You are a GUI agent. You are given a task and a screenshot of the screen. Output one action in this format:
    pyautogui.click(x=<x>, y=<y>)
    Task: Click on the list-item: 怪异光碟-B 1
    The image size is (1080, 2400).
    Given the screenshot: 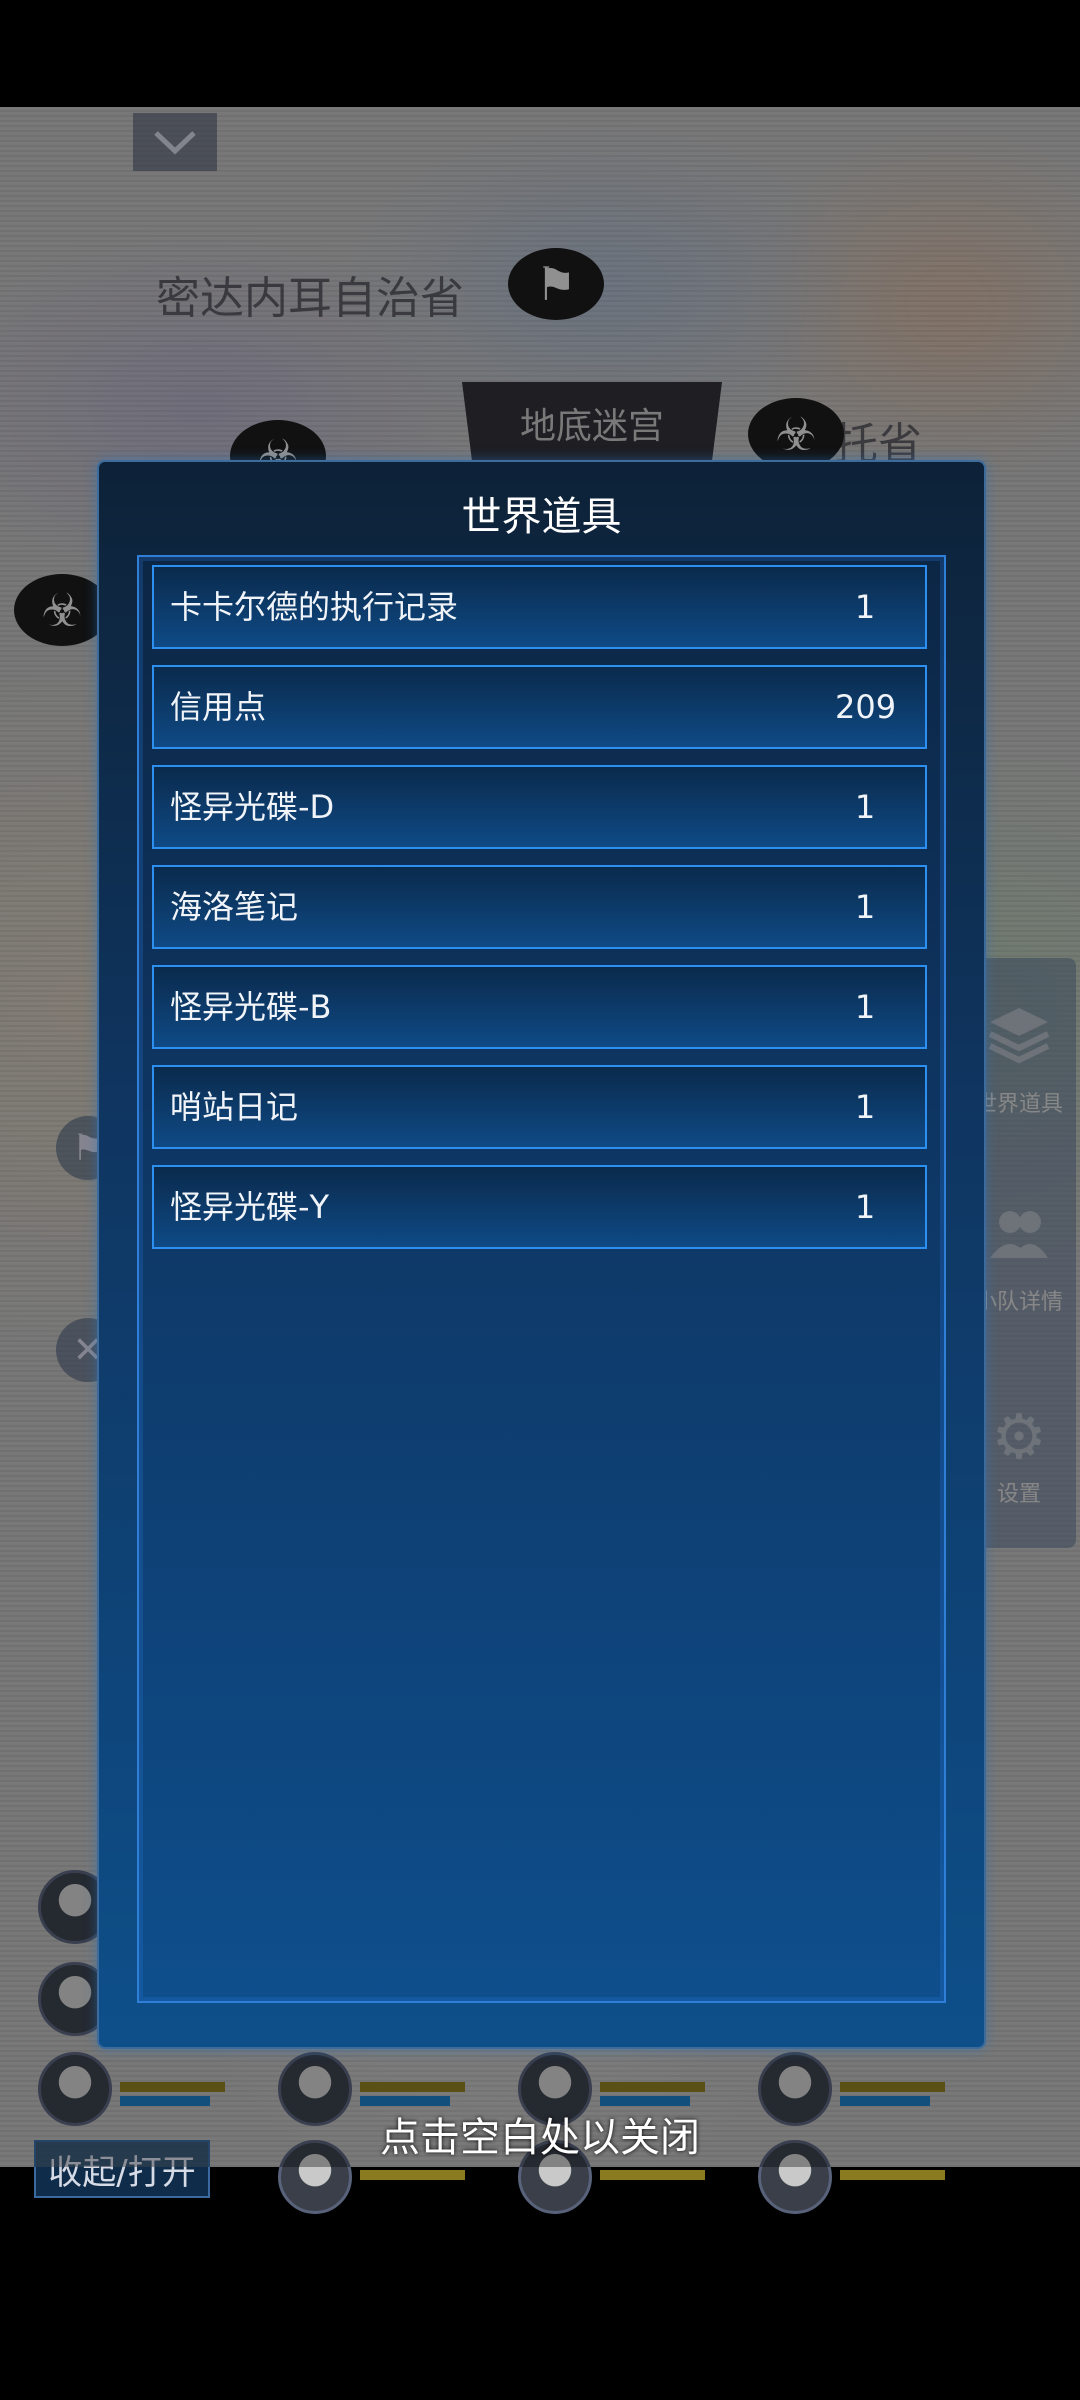 What is the action you would take?
    pyautogui.click(x=539, y=1007)
    